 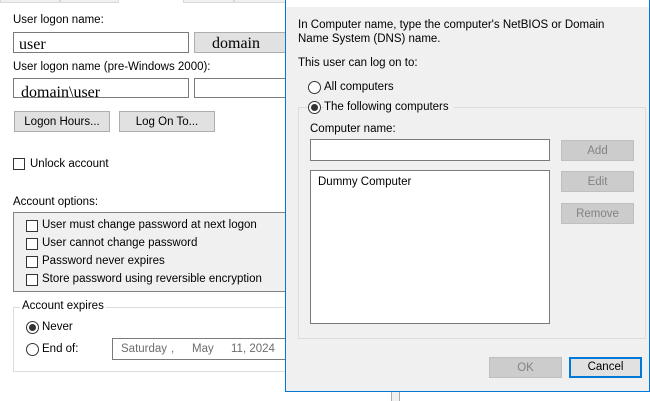 What do you see at coordinates (389, 107) in the screenshot?
I see `following-computers-label: The following computers` at bounding box center [389, 107].